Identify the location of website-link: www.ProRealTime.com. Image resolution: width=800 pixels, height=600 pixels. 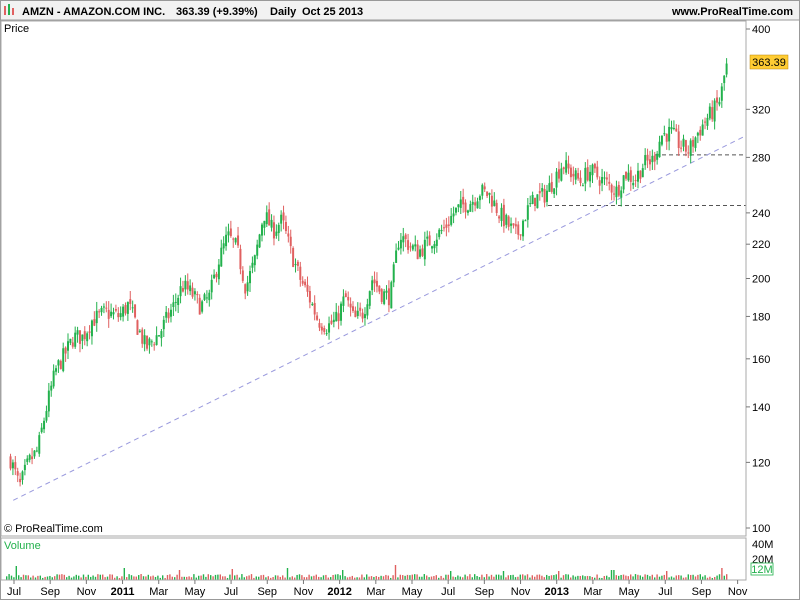
(732, 12).